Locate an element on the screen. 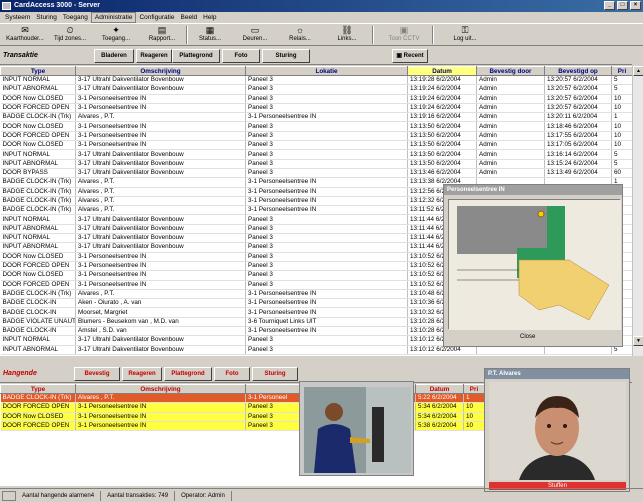 Image resolution: width=643 pixels, height=502 pixels. table-cell: 13:13:50 6/2/2004 is located at coordinates (442, 145).